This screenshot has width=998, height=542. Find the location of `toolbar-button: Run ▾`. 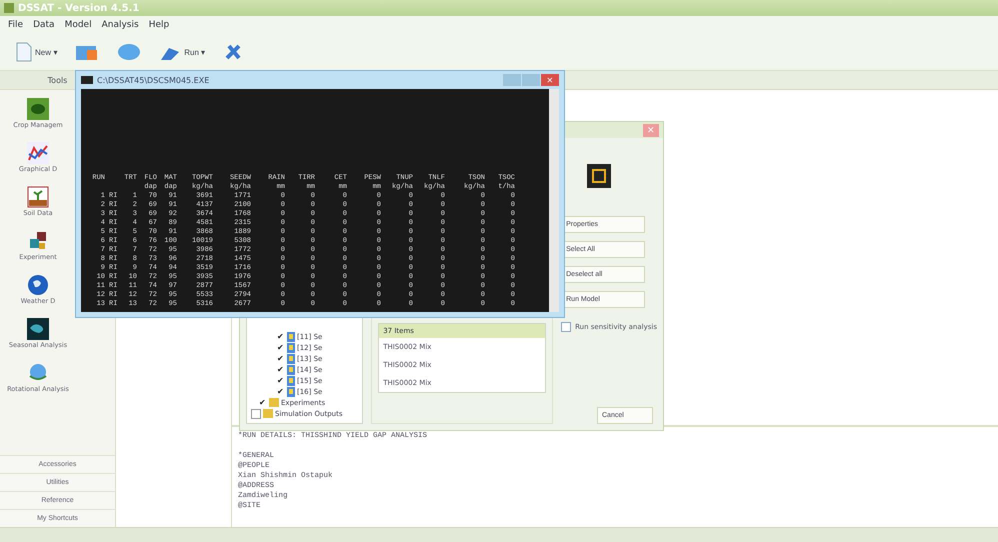

toolbar-button: Run ▾ is located at coordinates (182, 52).